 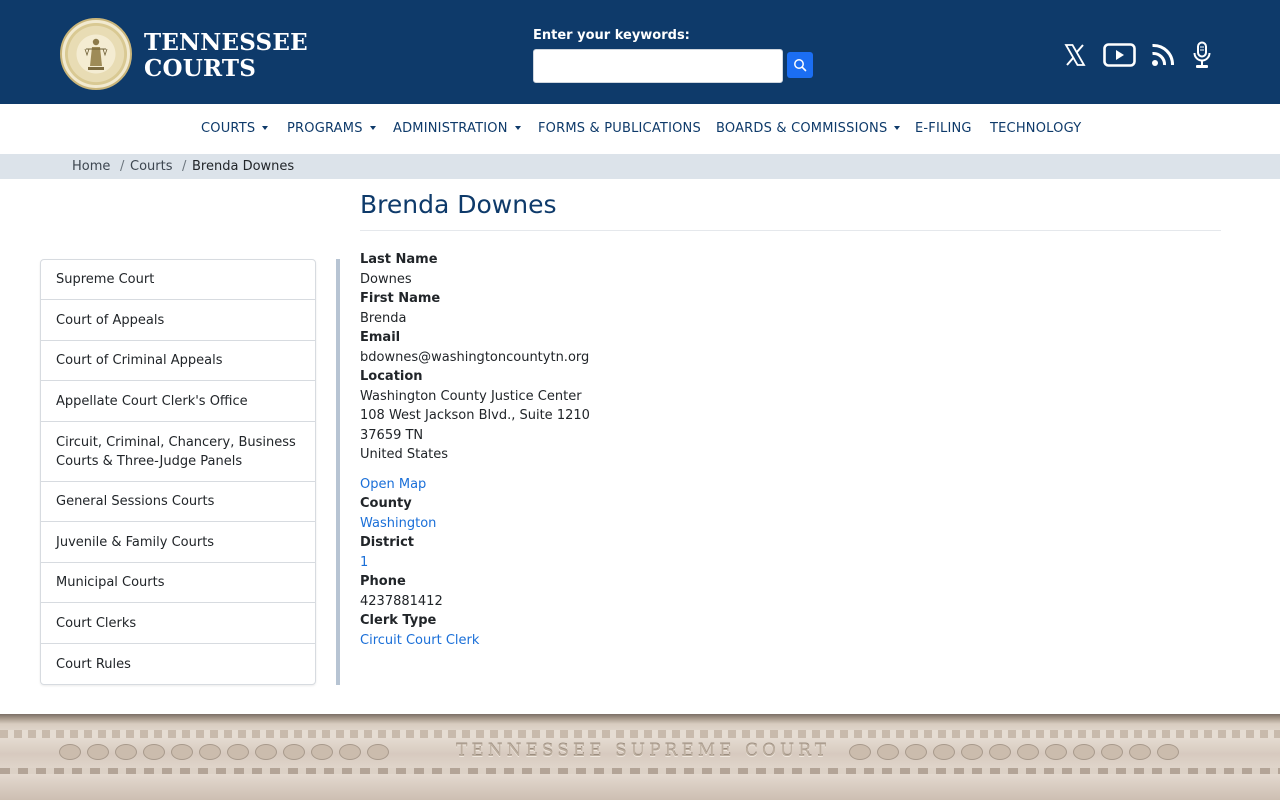 What do you see at coordinates (399, 259) in the screenshot?
I see `last-name-label: Last Name` at bounding box center [399, 259].